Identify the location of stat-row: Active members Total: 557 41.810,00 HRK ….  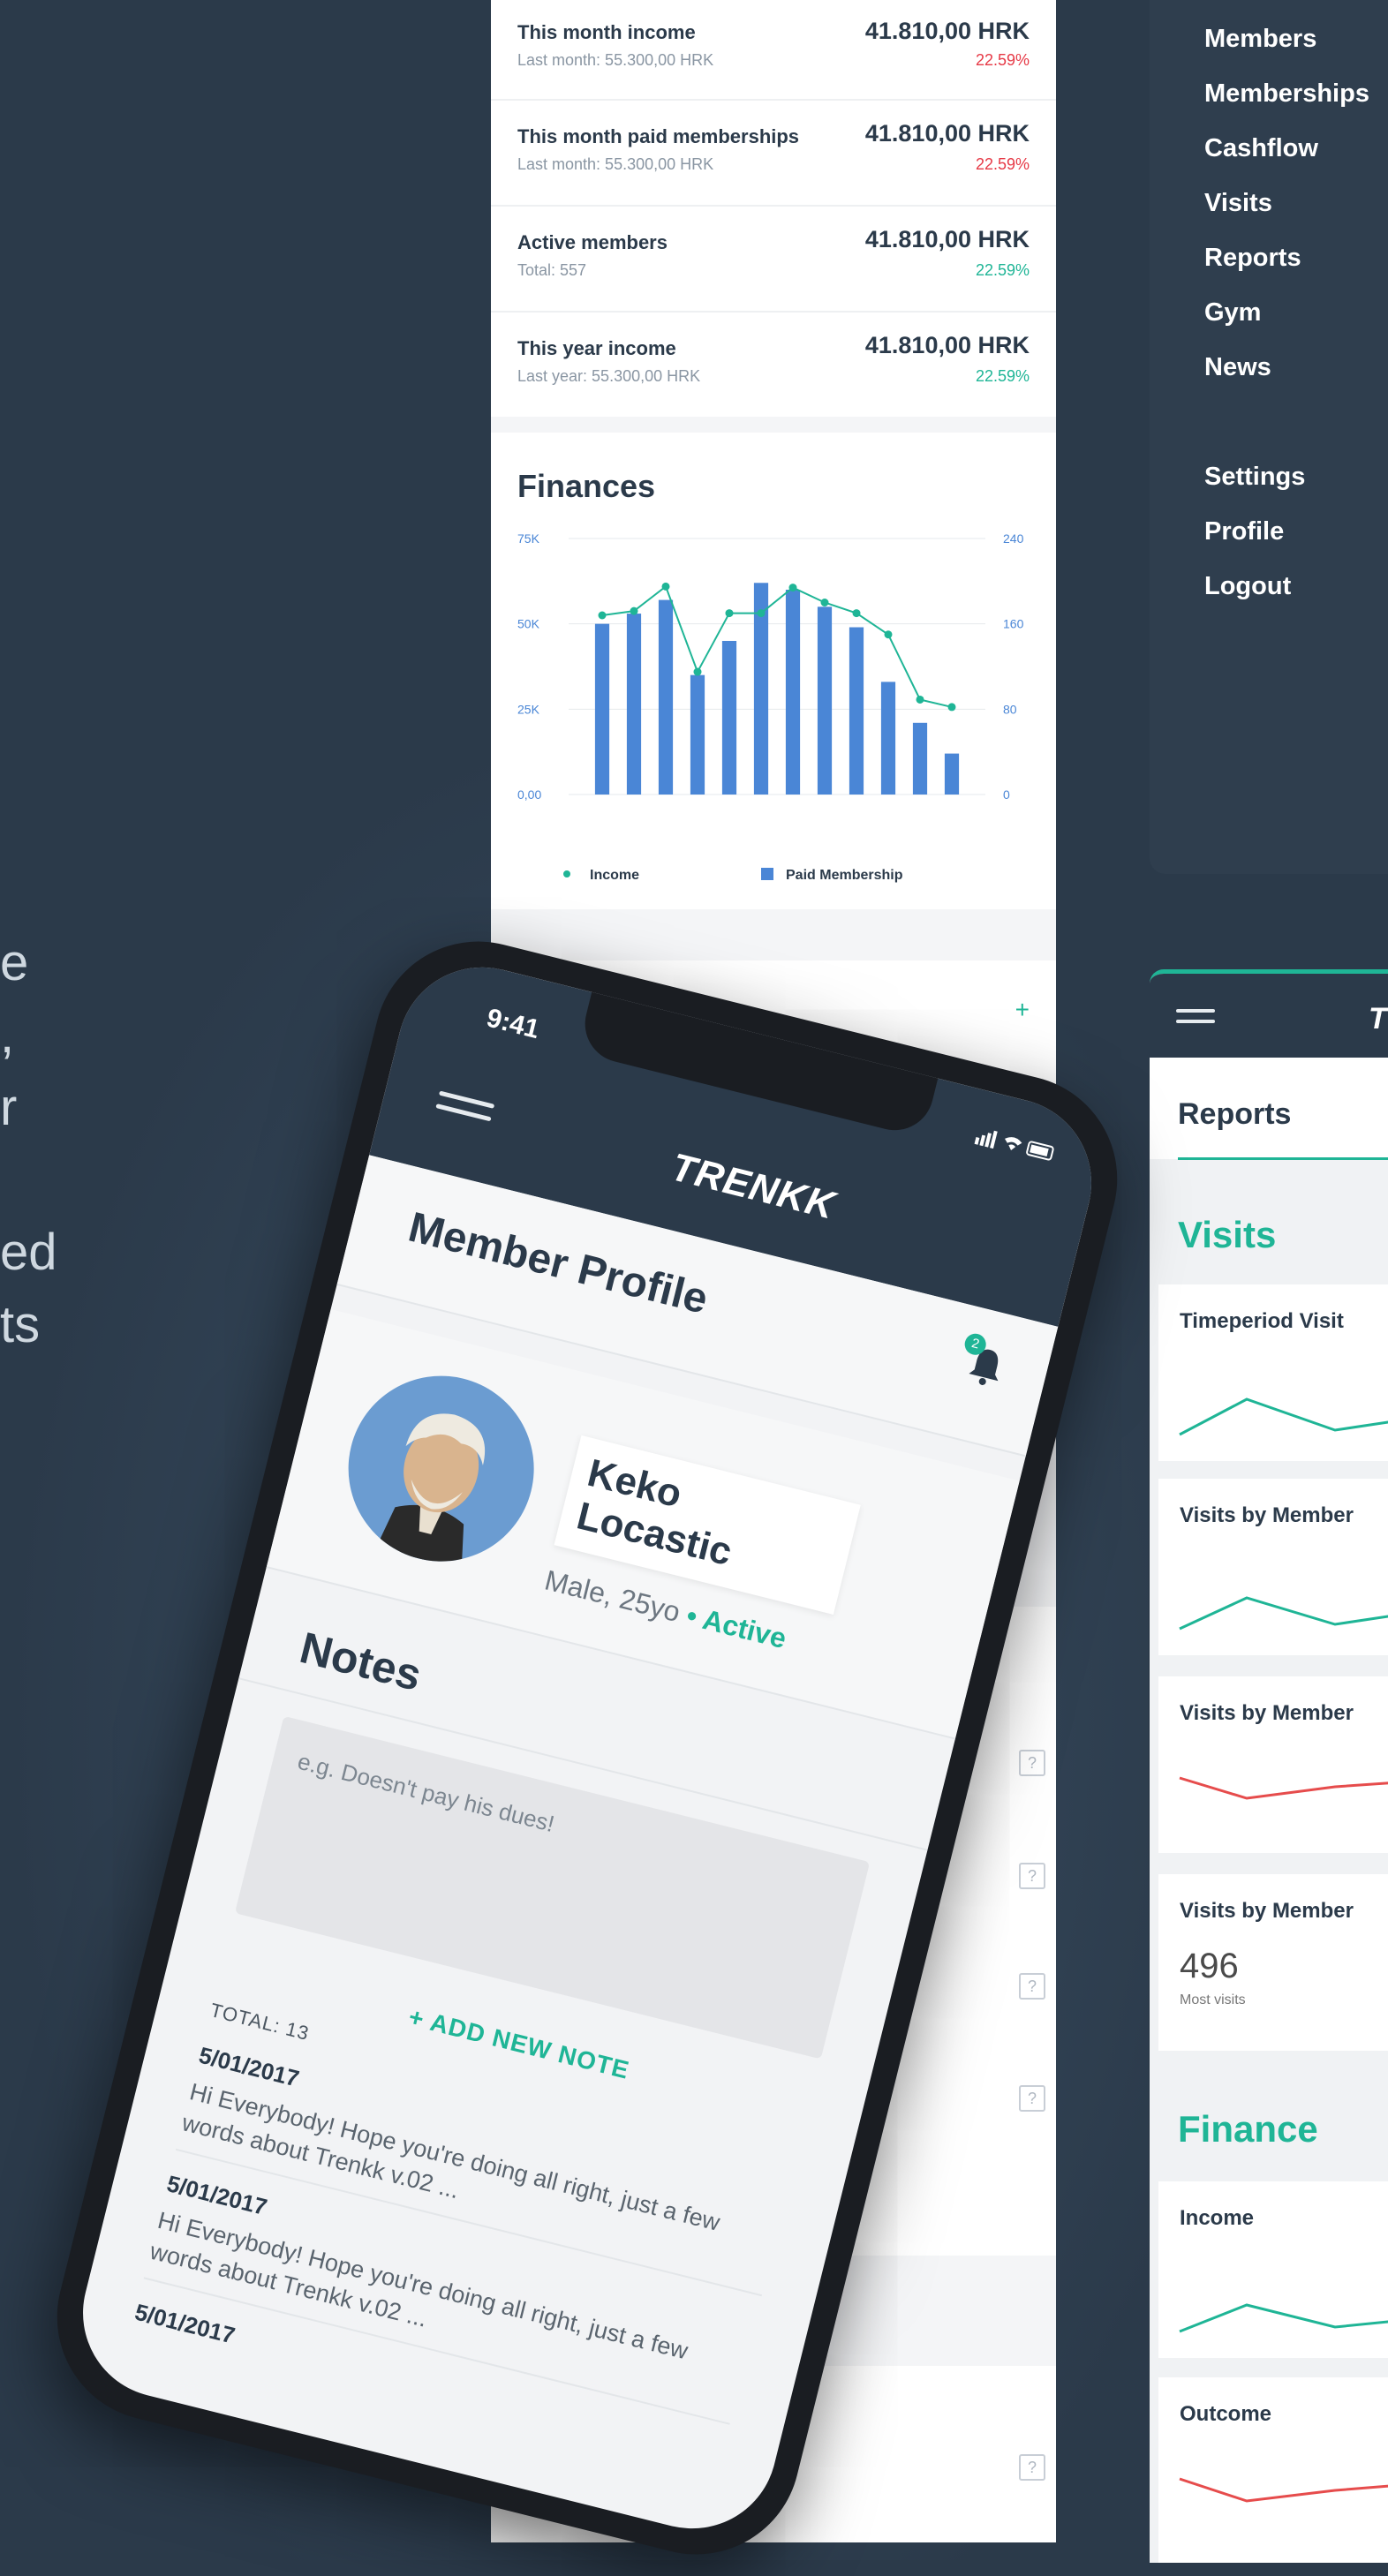
(774, 260).